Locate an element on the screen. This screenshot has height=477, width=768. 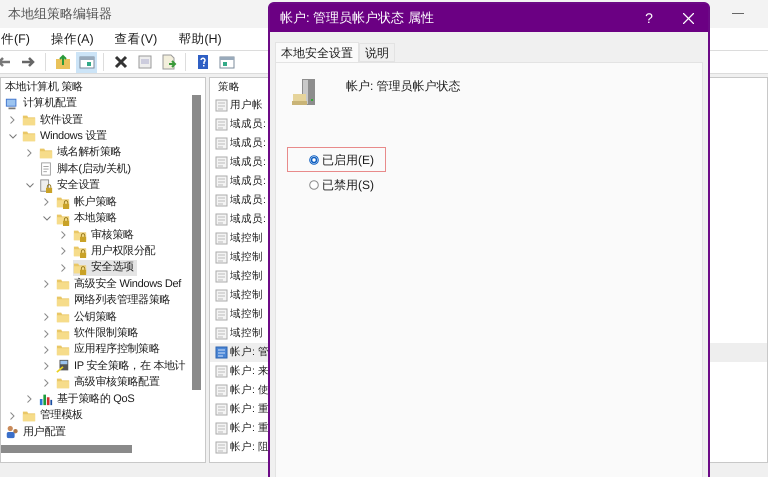
tree-header: 本地计算机 策略 is located at coordinates (44, 87).